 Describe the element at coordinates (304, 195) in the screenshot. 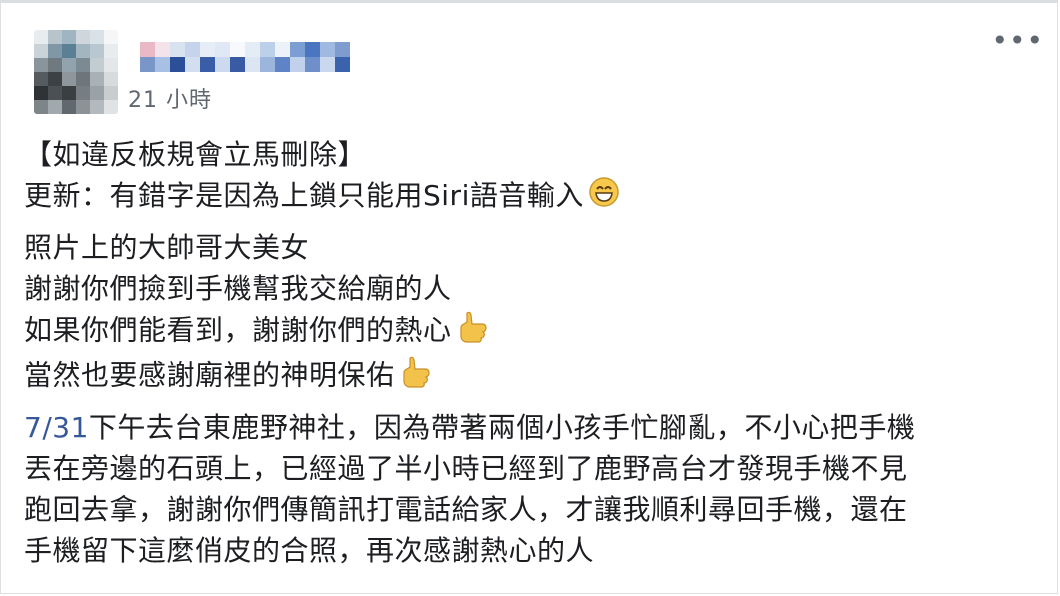

I see `post-text: 更新：有錯字是因為上鎖只能用Siri語音輸入` at that location.